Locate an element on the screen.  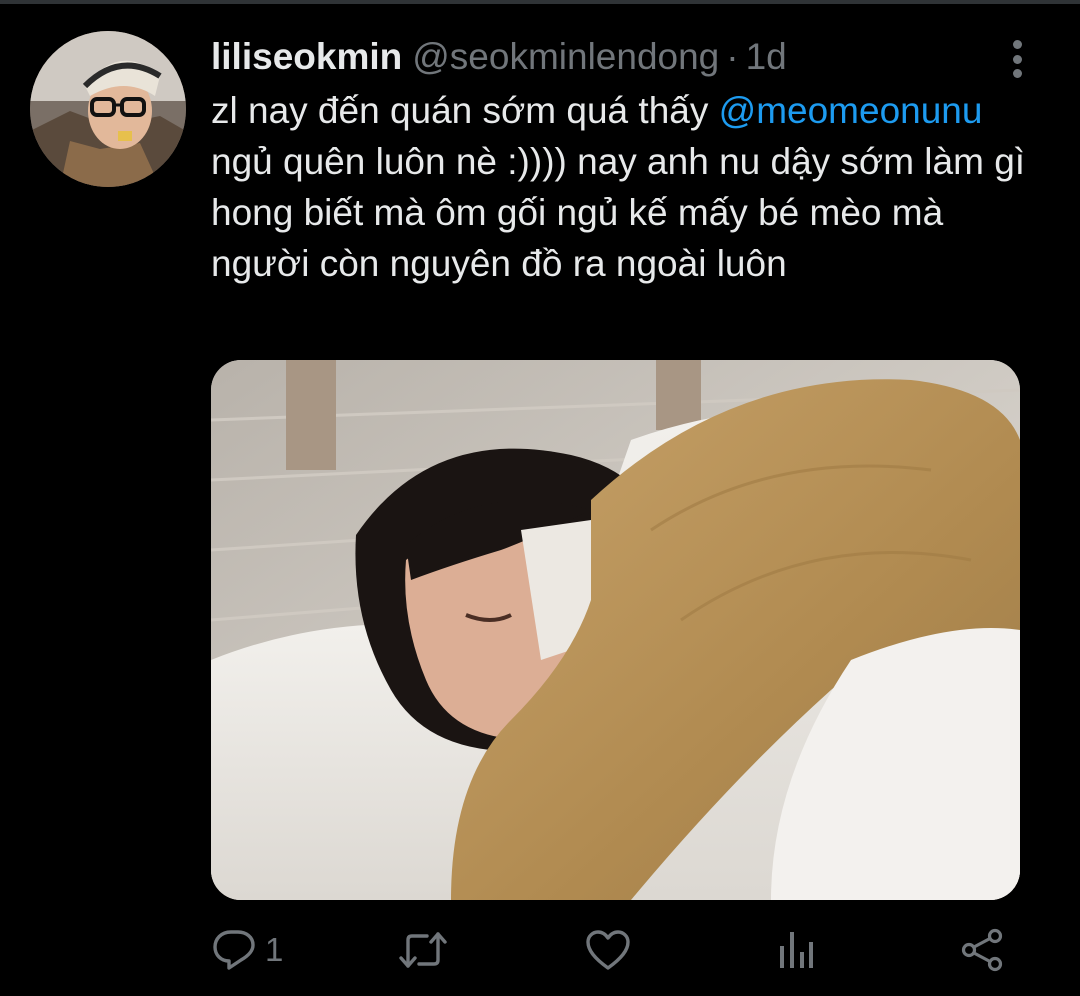
top-divider is located at coordinates (540, 2).